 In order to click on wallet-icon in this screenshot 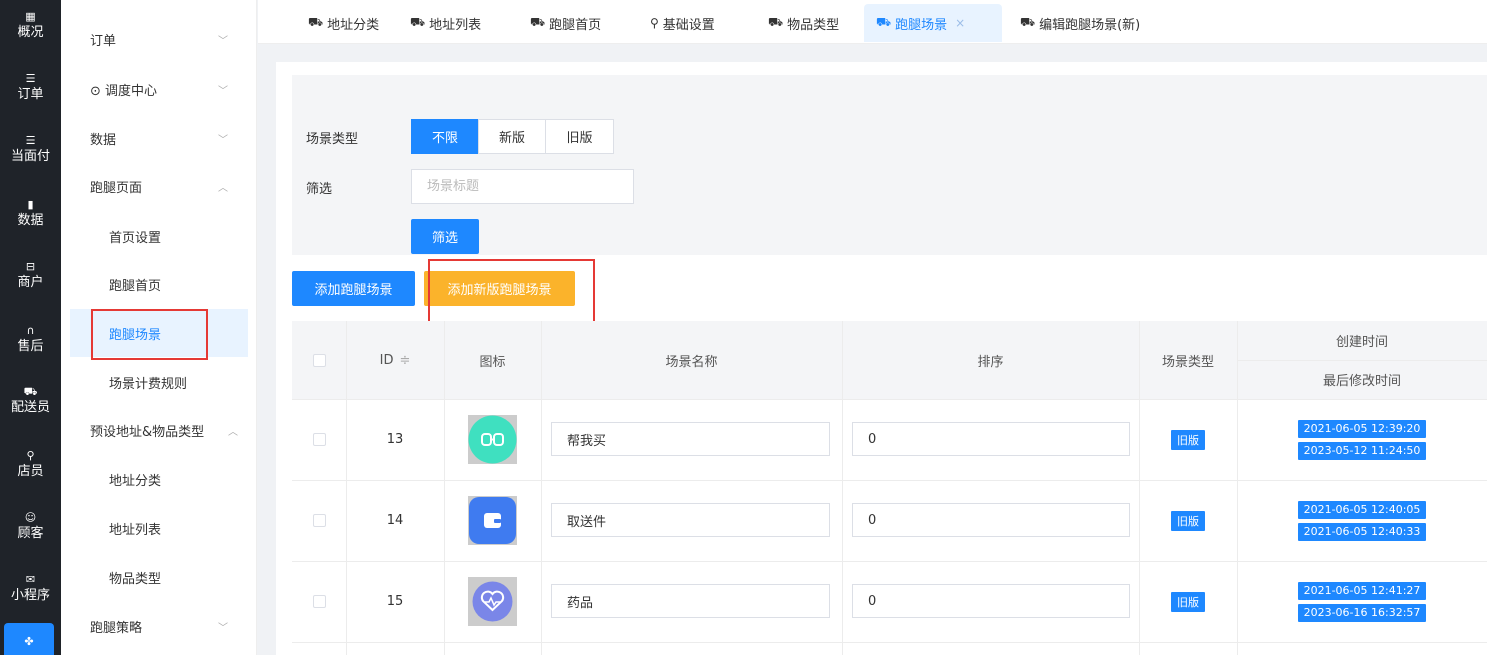, I will do `click(492, 520)`.